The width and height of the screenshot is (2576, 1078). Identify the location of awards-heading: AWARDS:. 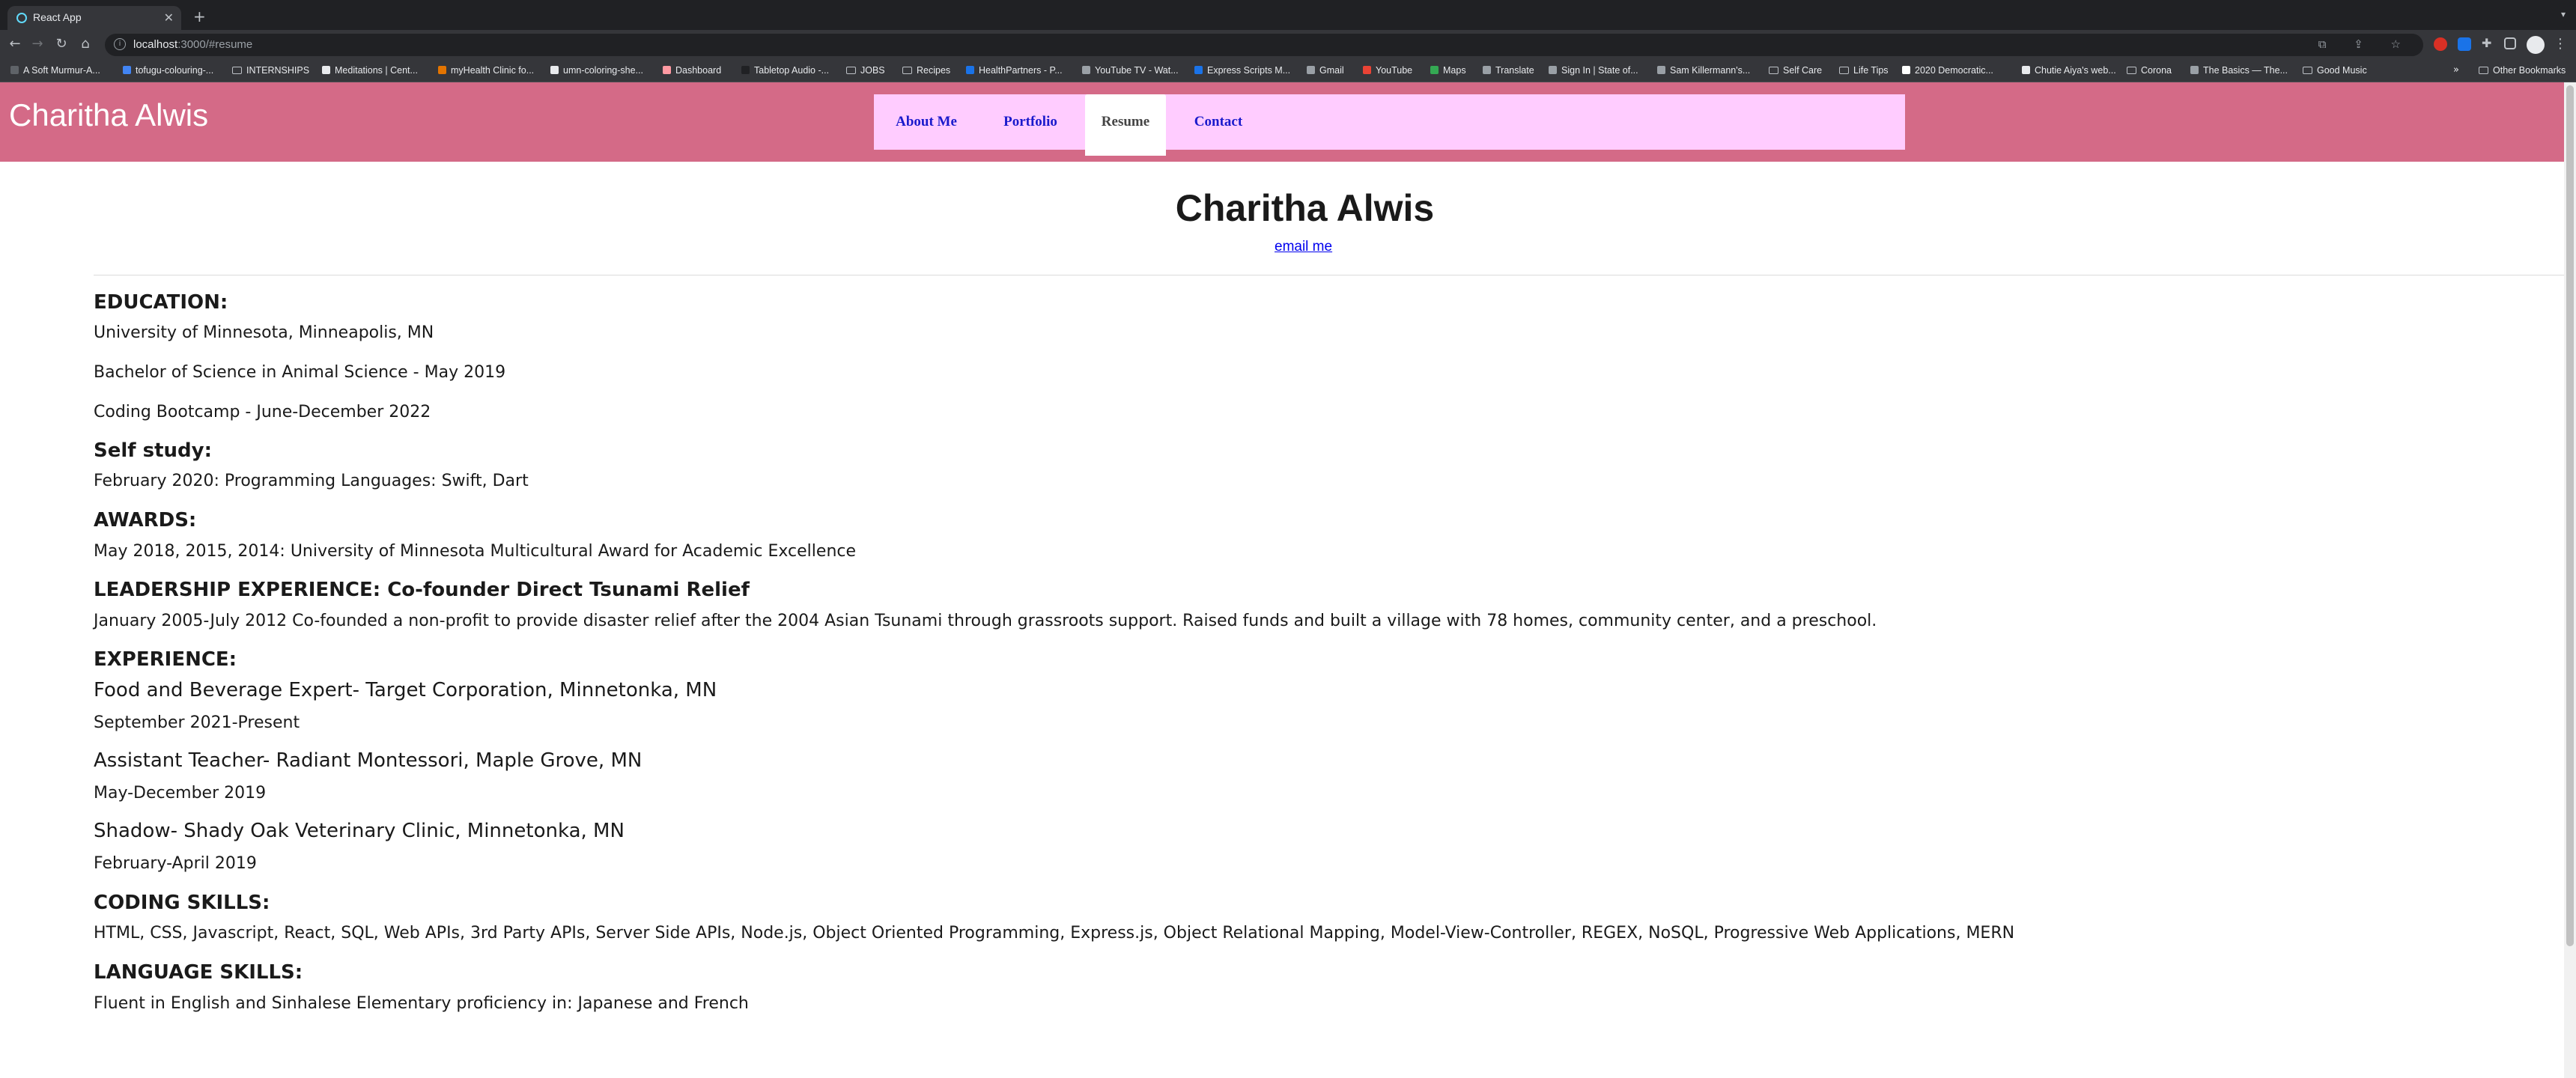
(145, 520).